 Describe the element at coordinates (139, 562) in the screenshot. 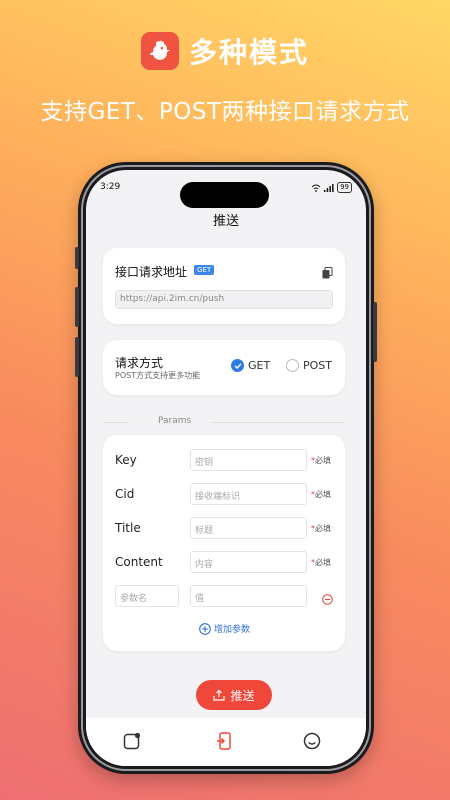

I see `param-key-label: Content` at that location.